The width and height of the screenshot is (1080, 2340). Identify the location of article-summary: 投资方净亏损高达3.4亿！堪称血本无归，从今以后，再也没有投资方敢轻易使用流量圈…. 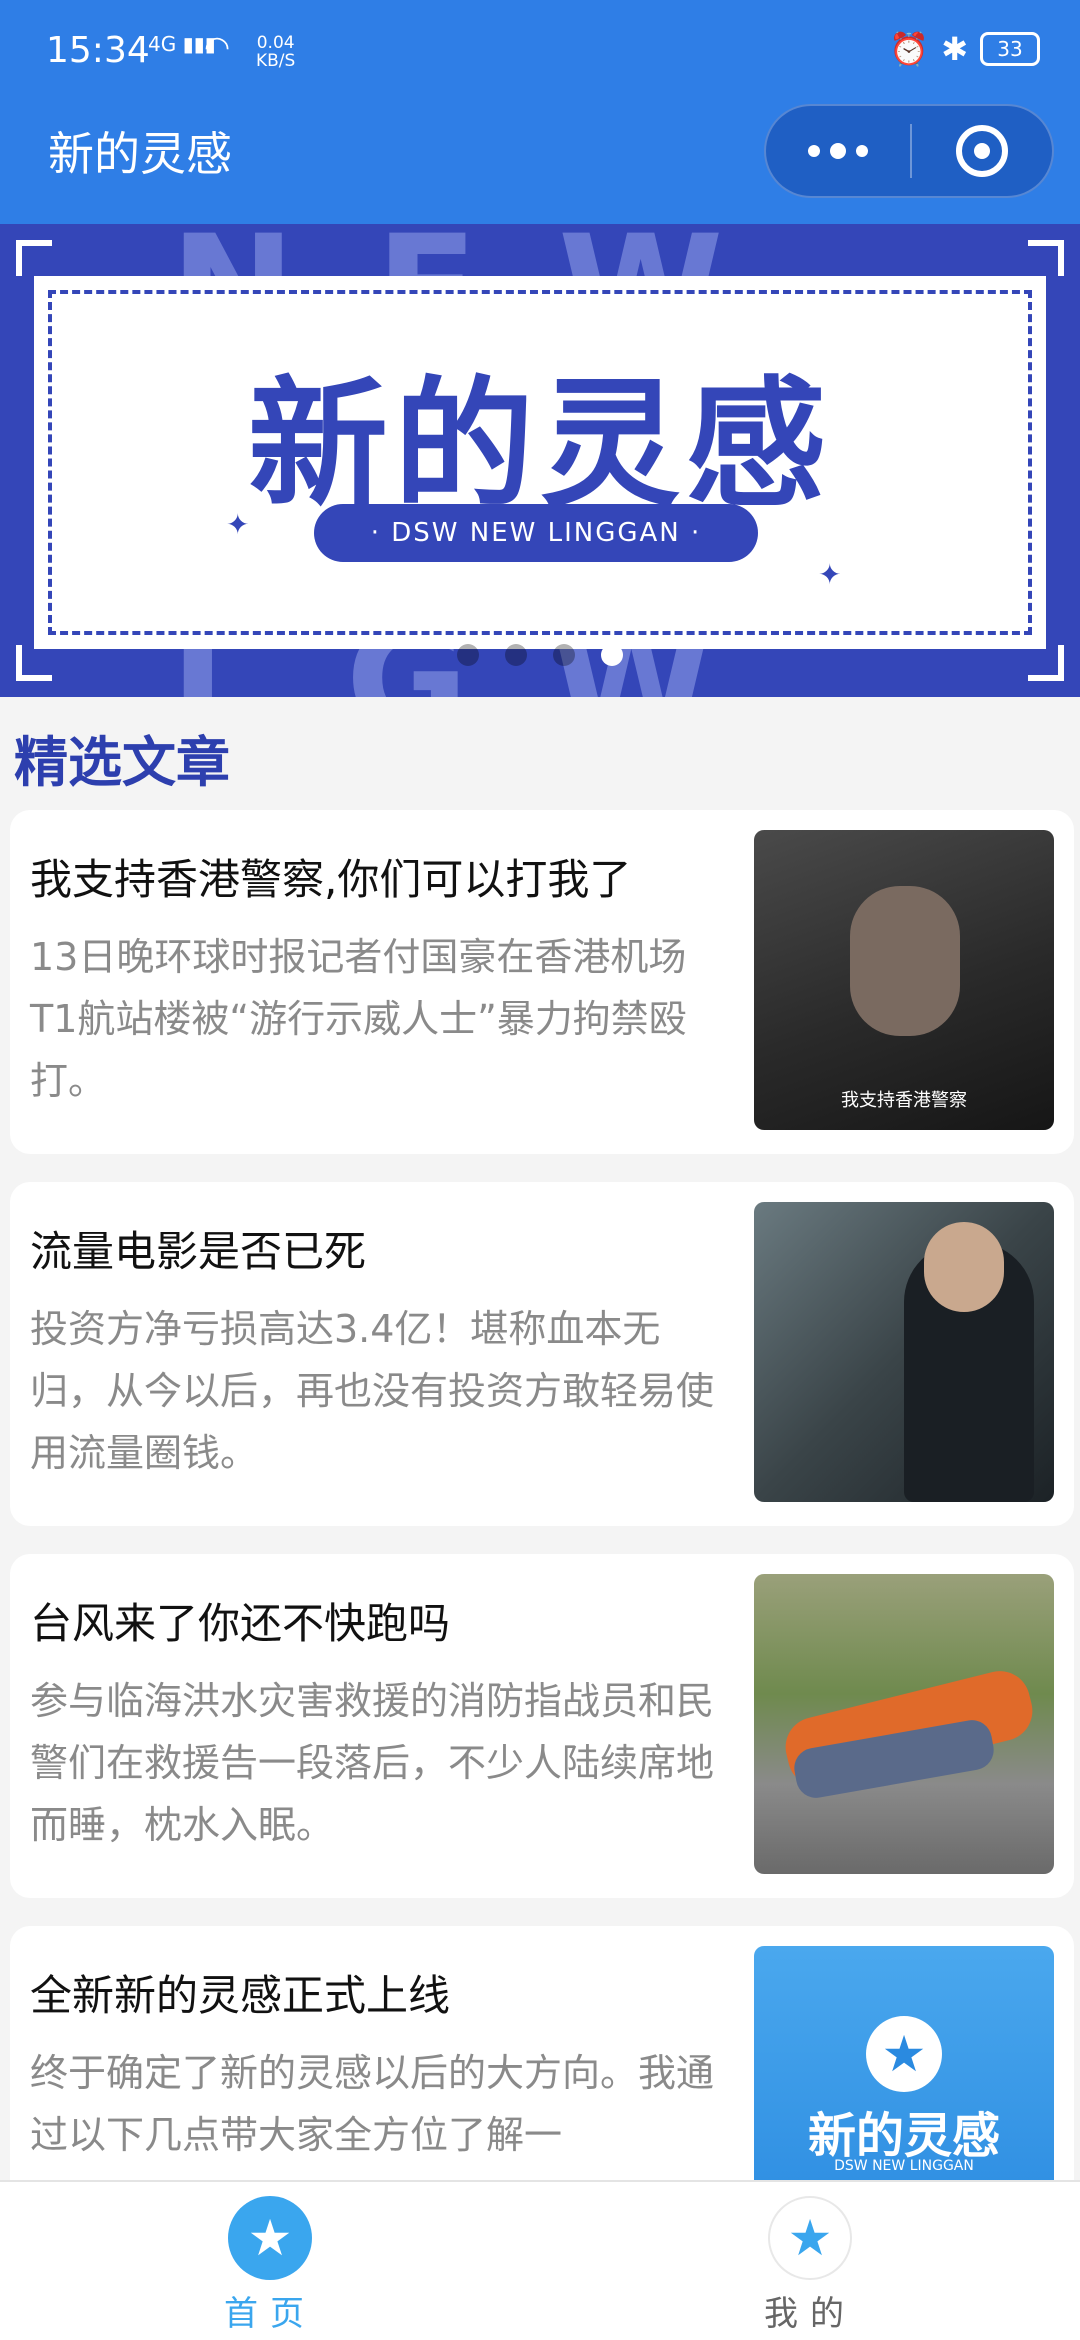
(372, 1391).